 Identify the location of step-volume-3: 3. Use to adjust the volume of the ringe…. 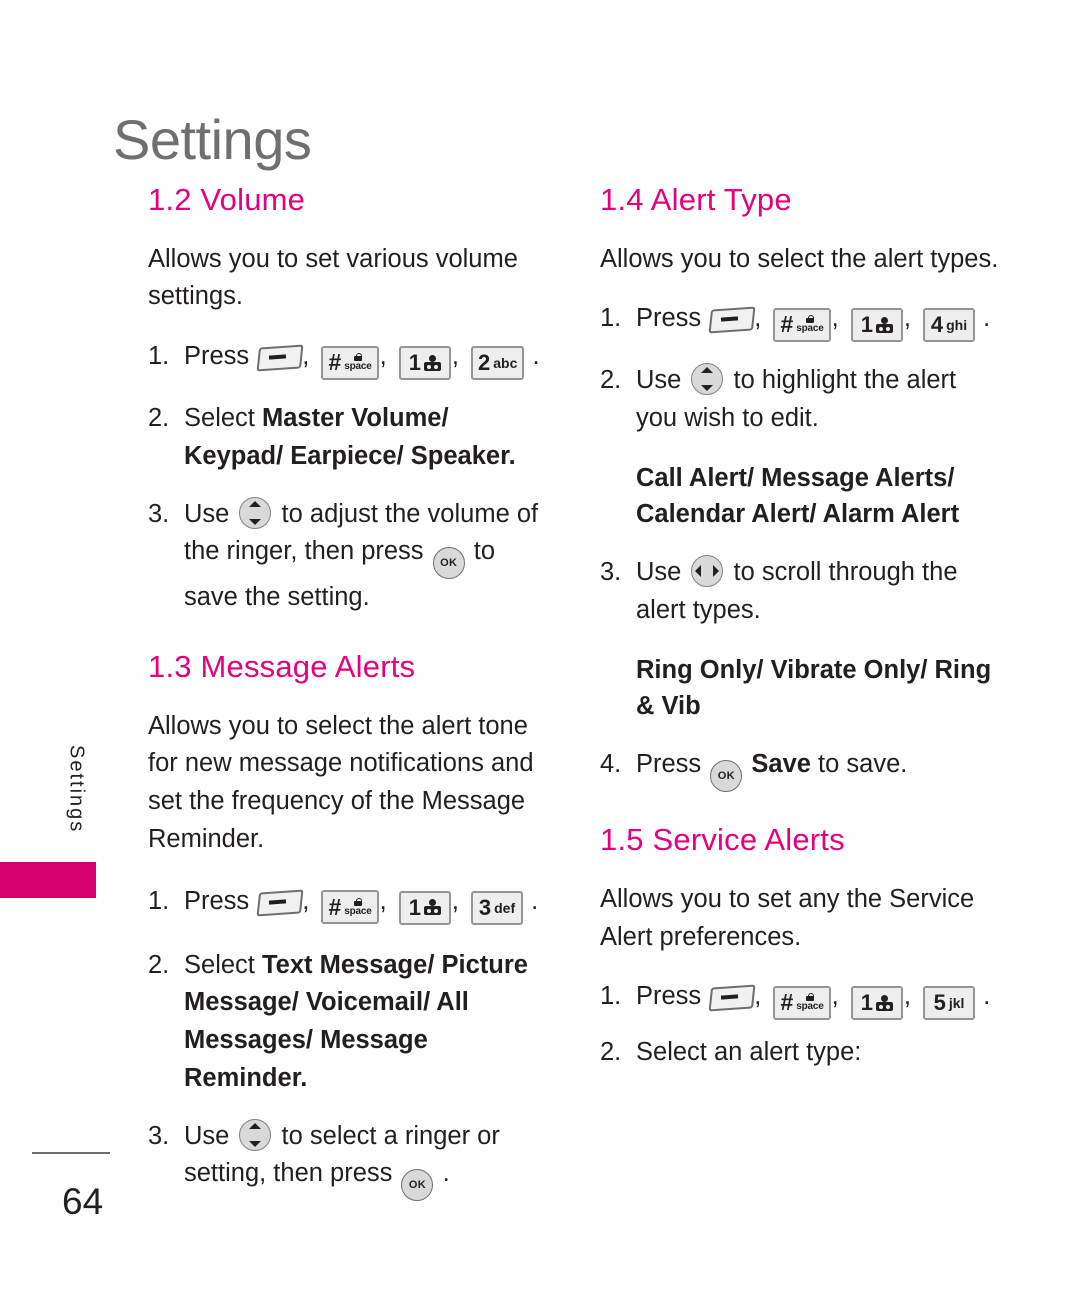
(348, 557).